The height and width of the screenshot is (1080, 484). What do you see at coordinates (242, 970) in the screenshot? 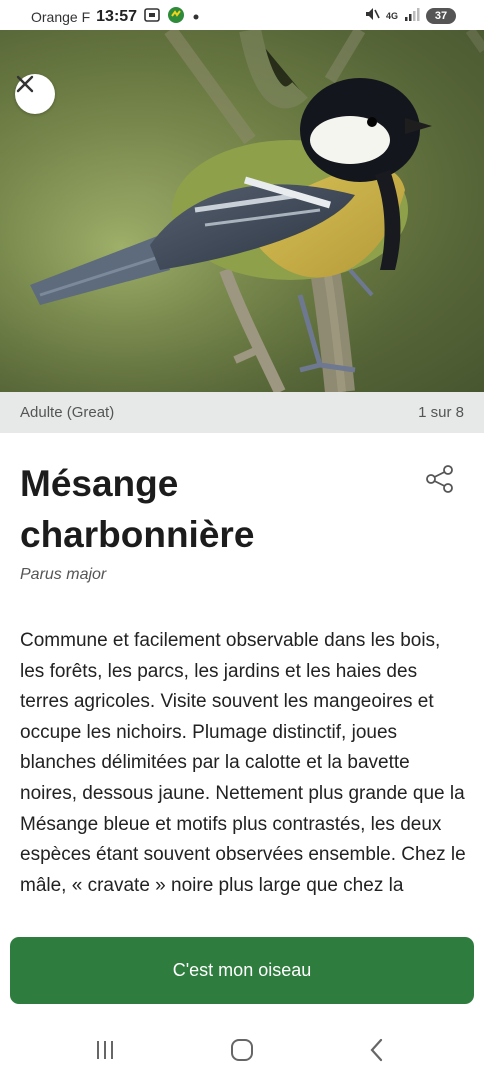
I see `confirm-bird-button: C'est mon oiseau` at bounding box center [242, 970].